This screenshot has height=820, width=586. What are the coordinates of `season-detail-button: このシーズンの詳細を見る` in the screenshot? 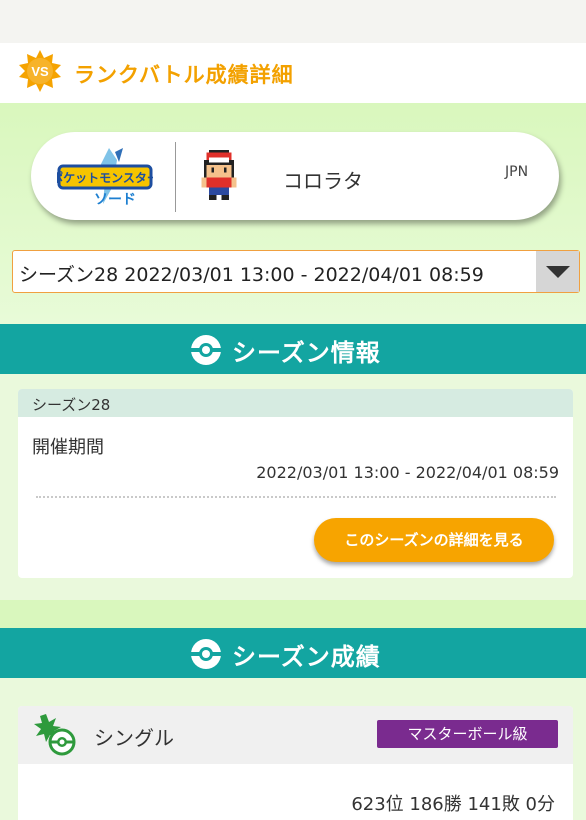 It's located at (434, 540).